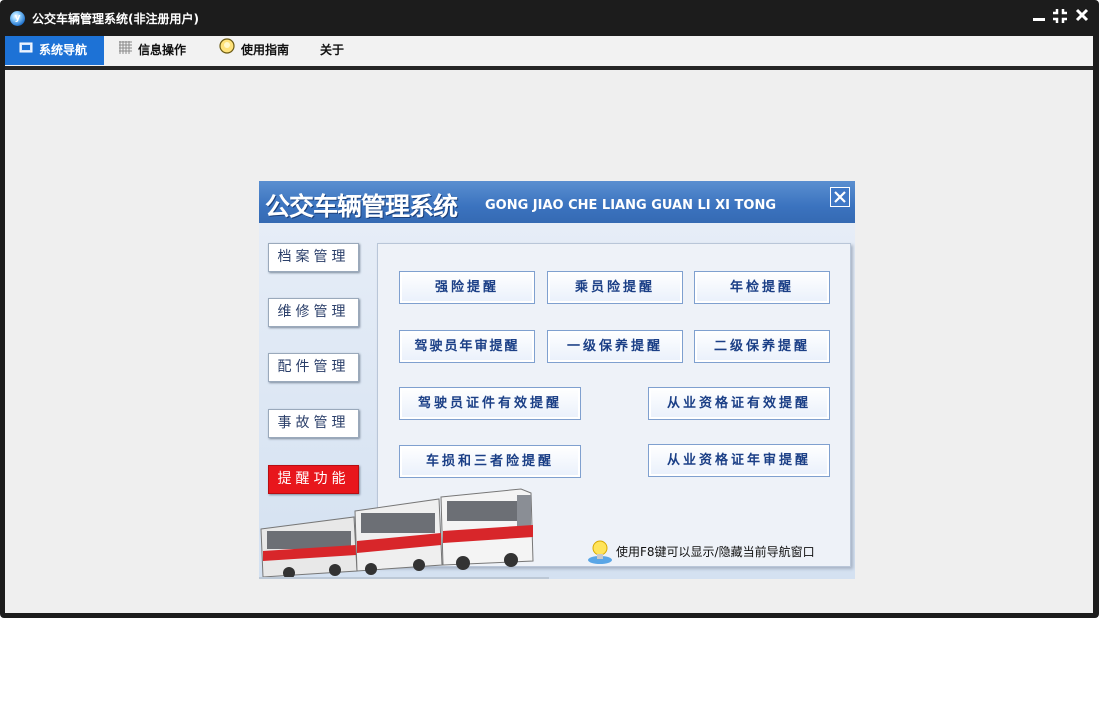 The image size is (1099, 723). What do you see at coordinates (1039, 19) in the screenshot?
I see `minimize-icon` at bounding box center [1039, 19].